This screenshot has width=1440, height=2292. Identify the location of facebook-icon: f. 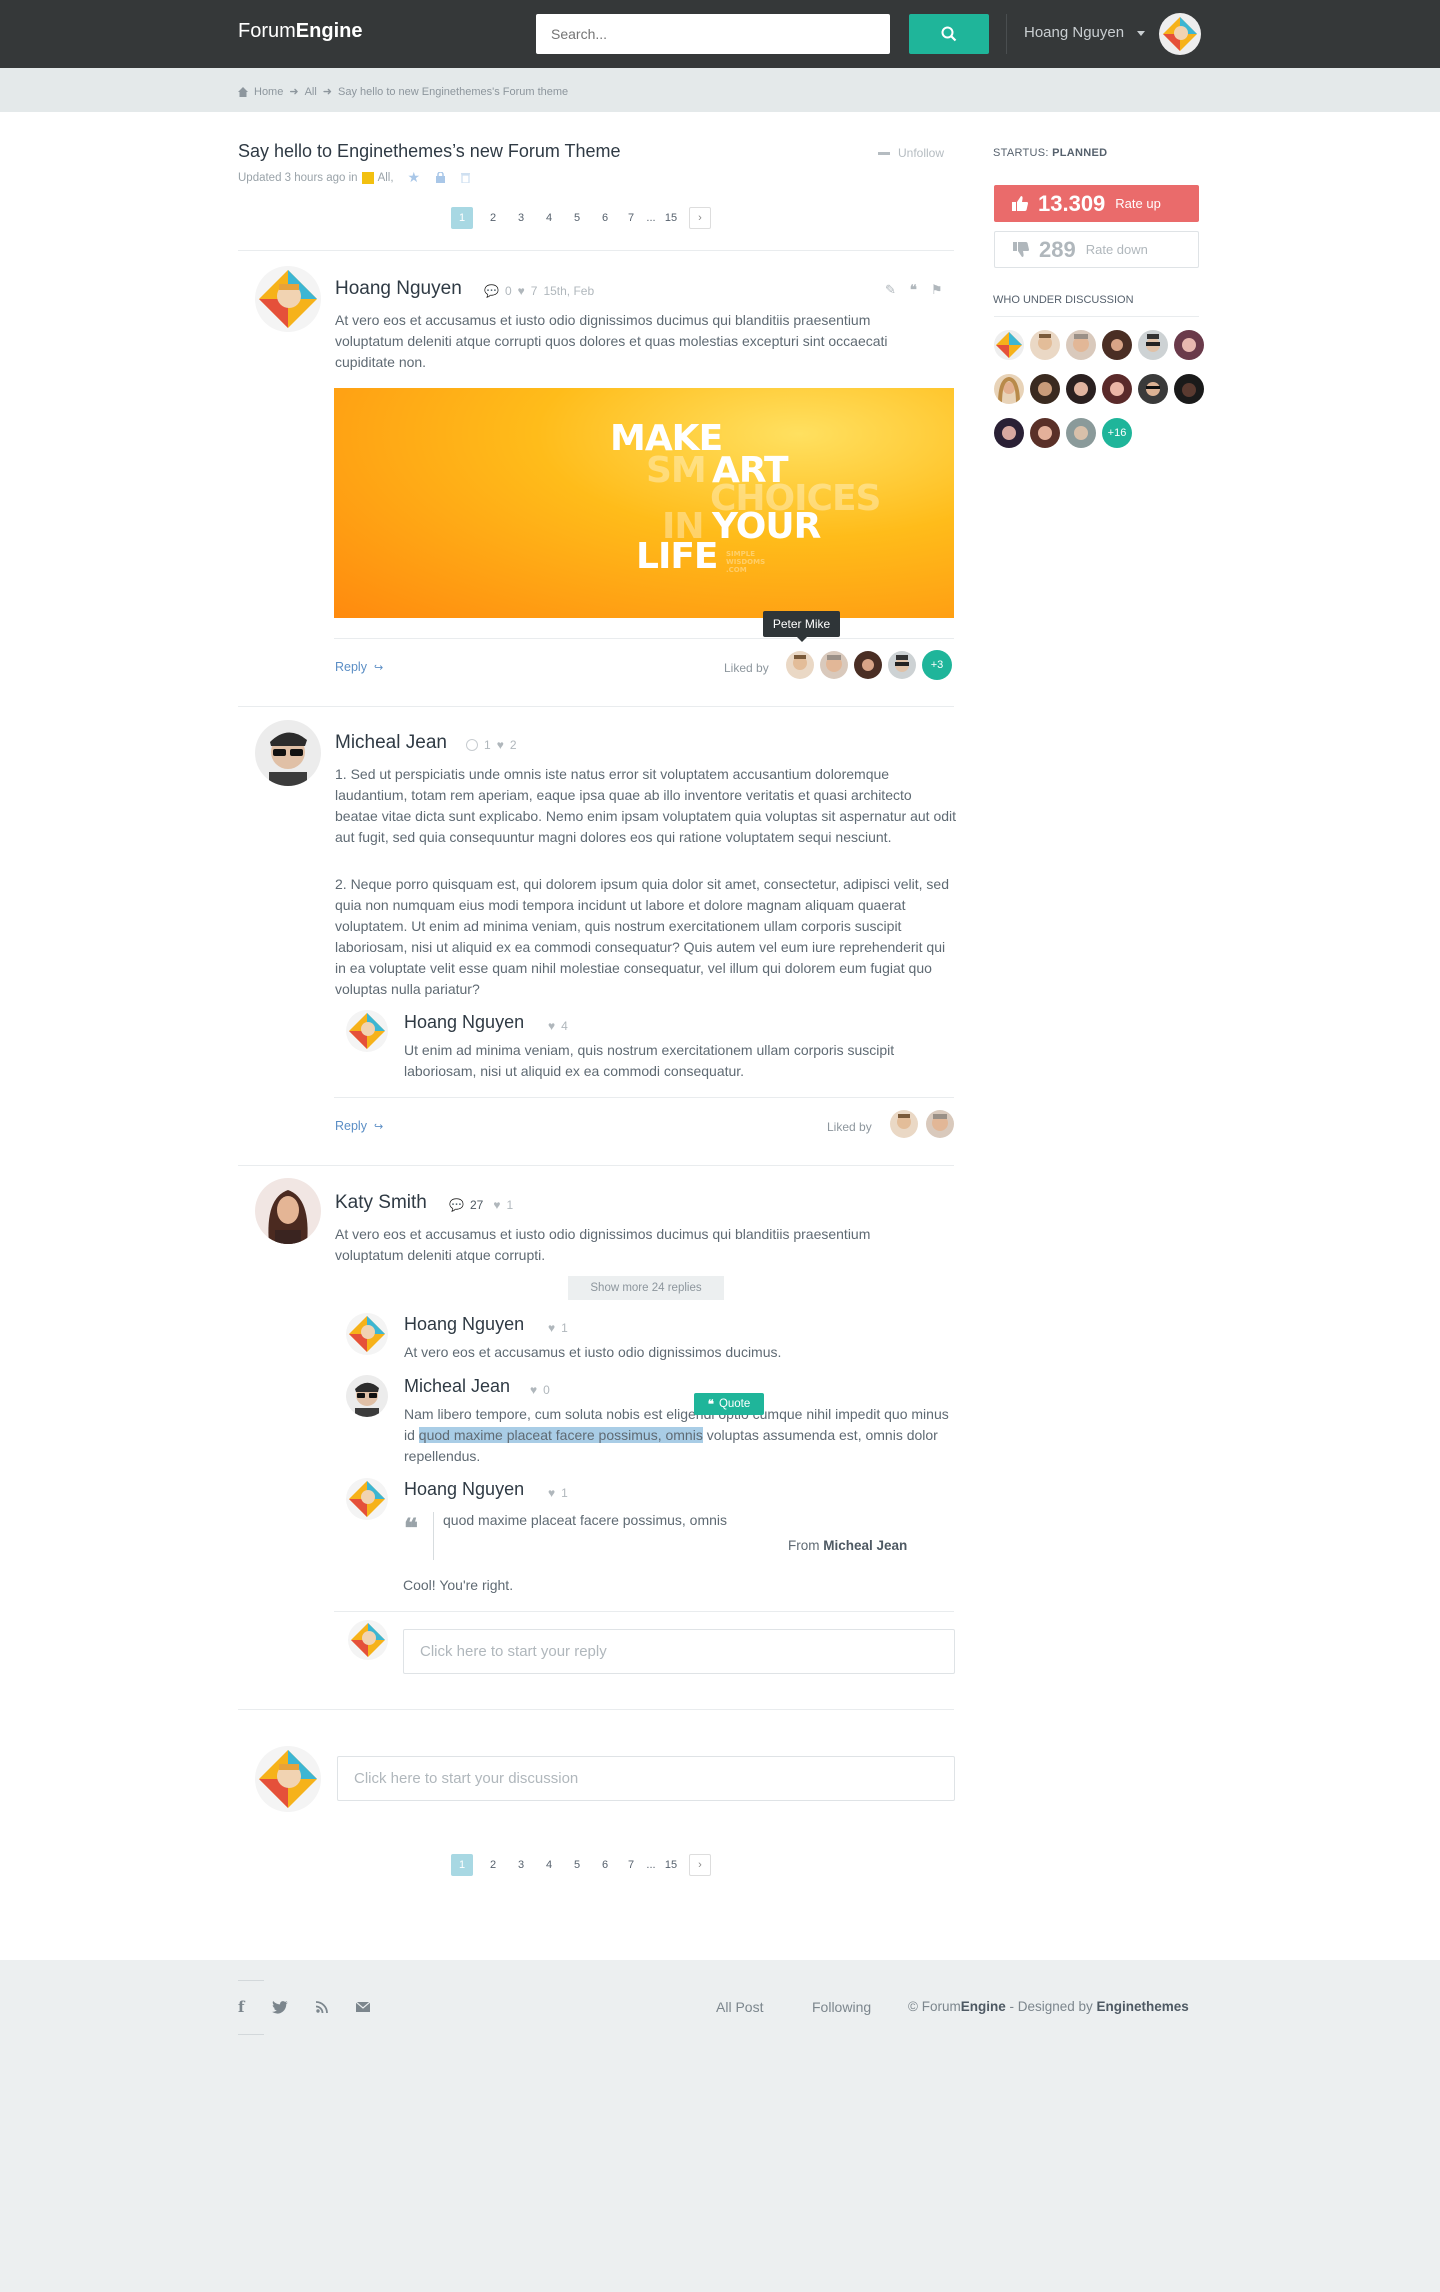
(241, 2007).